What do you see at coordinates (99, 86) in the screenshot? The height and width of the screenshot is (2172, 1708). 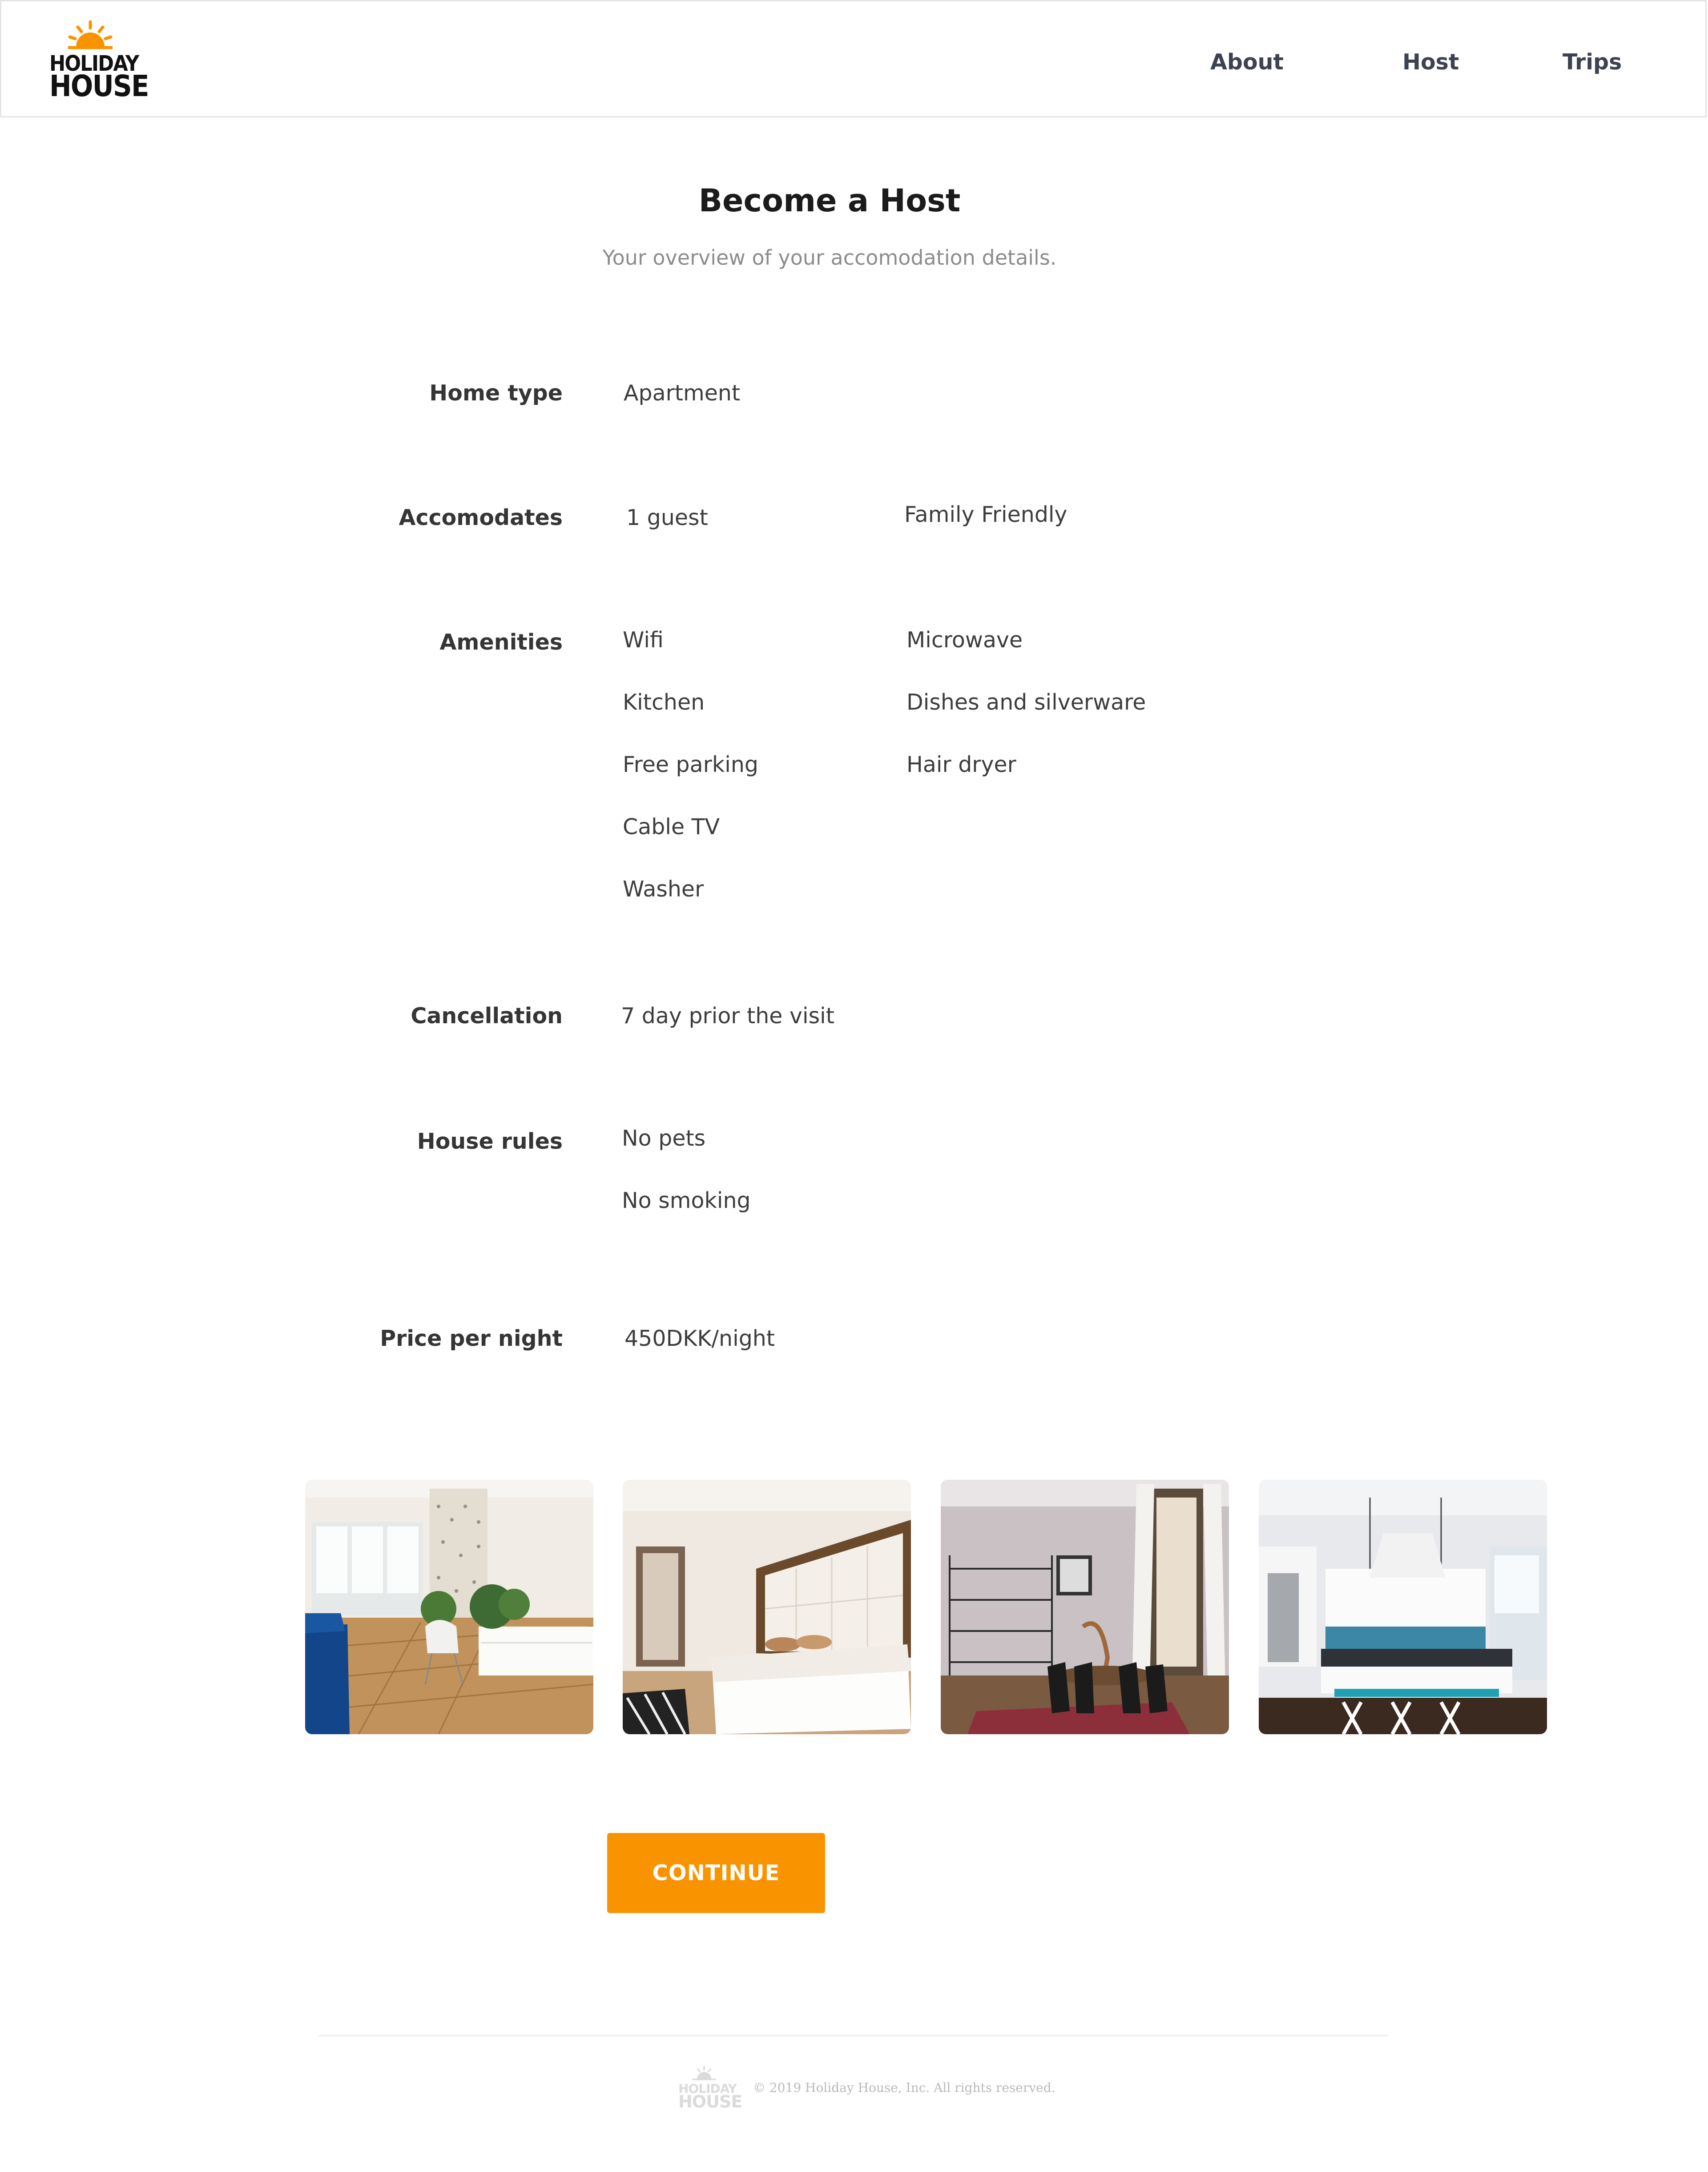 I see `logo-text-house: HOUSE` at bounding box center [99, 86].